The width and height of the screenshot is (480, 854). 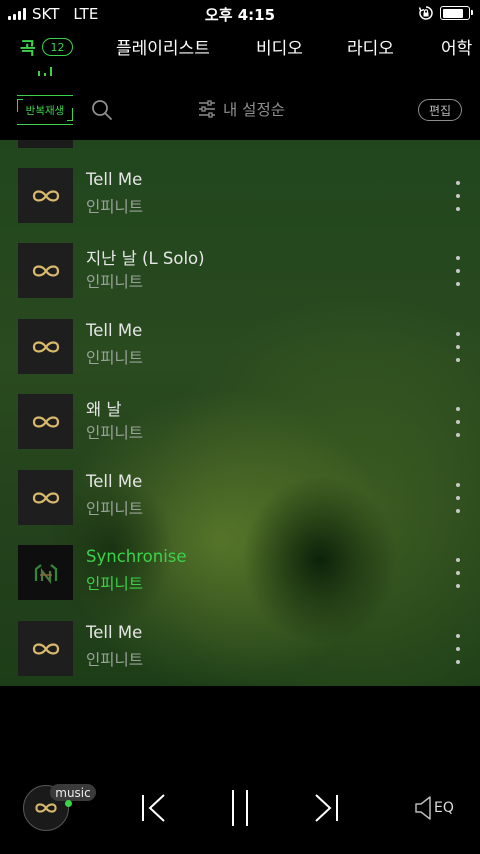 I want to click on list-toolbar: 반복재생 내 설정순 편집, so click(x=240, y=111).